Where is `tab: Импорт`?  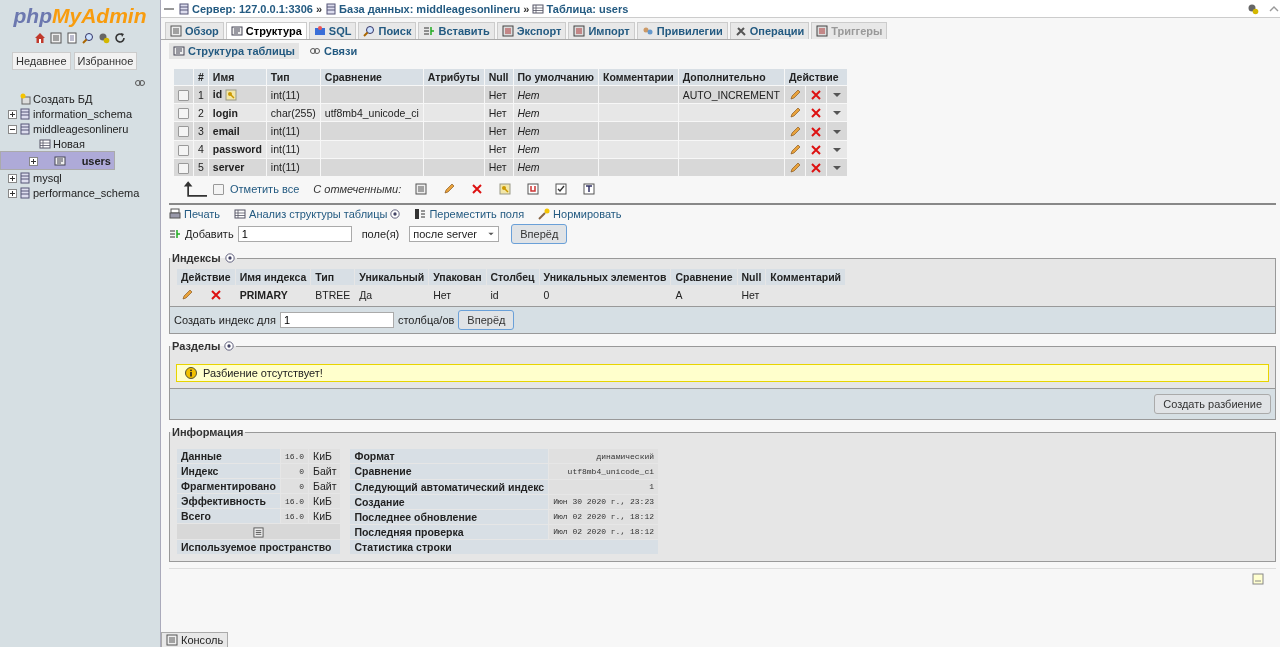
tab: Импорт is located at coordinates (601, 30).